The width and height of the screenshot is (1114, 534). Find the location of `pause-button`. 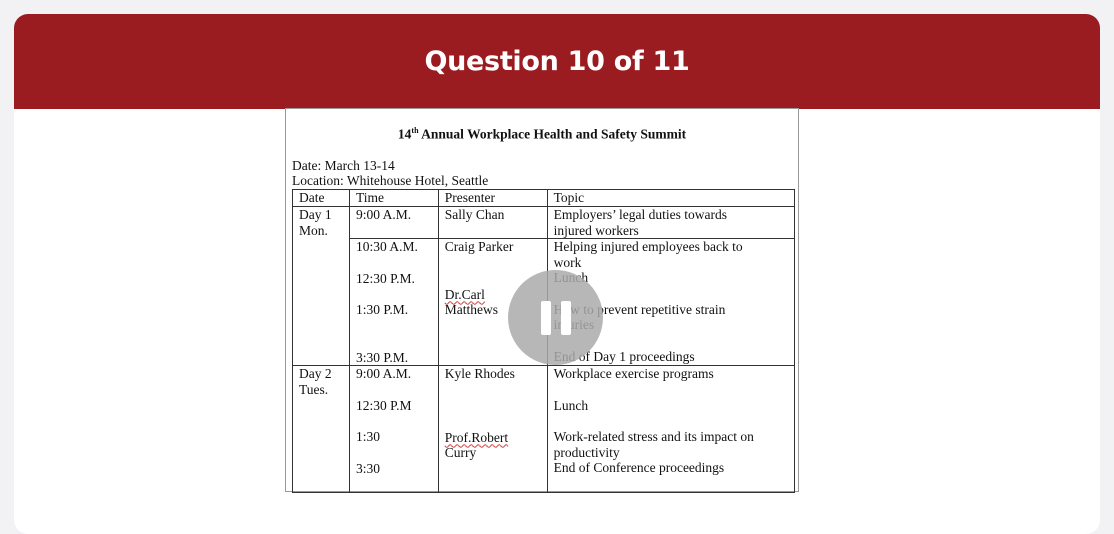

pause-button is located at coordinates (555, 317).